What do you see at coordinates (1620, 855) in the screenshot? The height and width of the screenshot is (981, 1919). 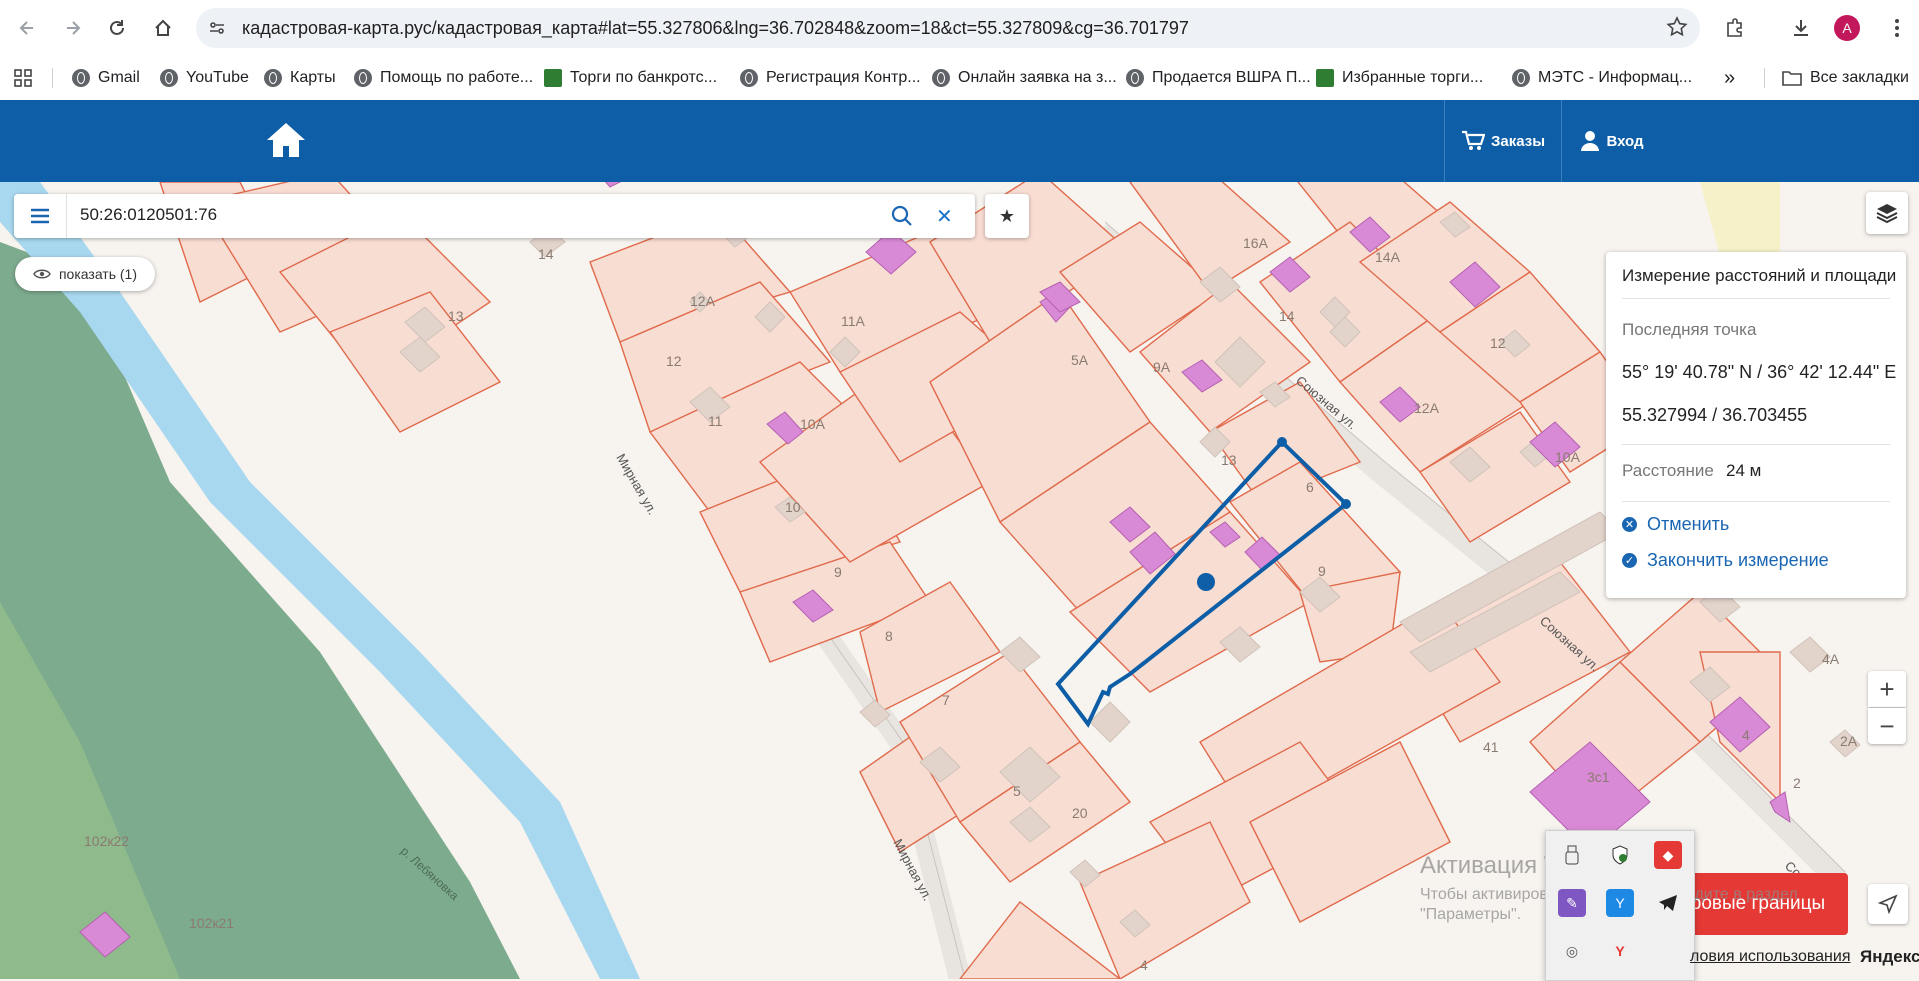 I see `shield-icon` at bounding box center [1620, 855].